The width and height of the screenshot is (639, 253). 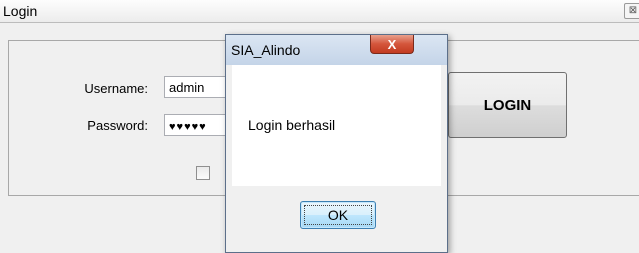 What do you see at coordinates (507, 105) in the screenshot?
I see `login-button: LOGIN` at bounding box center [507, 105].